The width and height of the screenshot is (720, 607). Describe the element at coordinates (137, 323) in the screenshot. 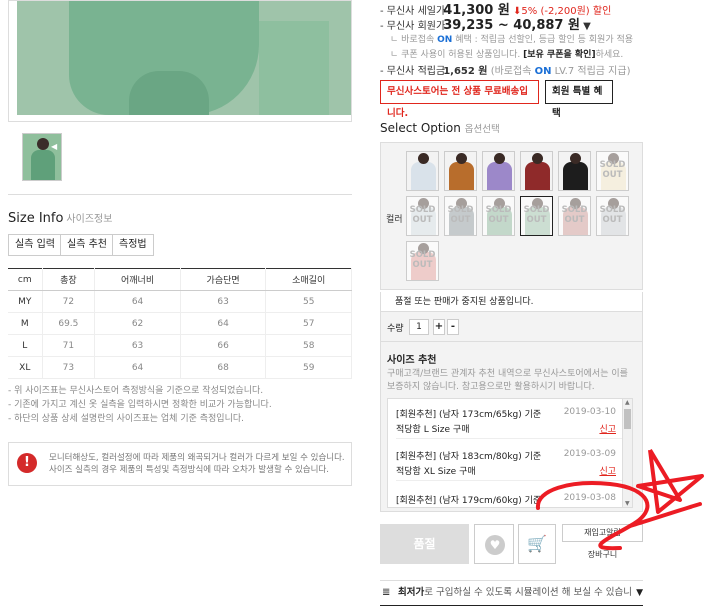

I see `table-cell: 62` at that location.